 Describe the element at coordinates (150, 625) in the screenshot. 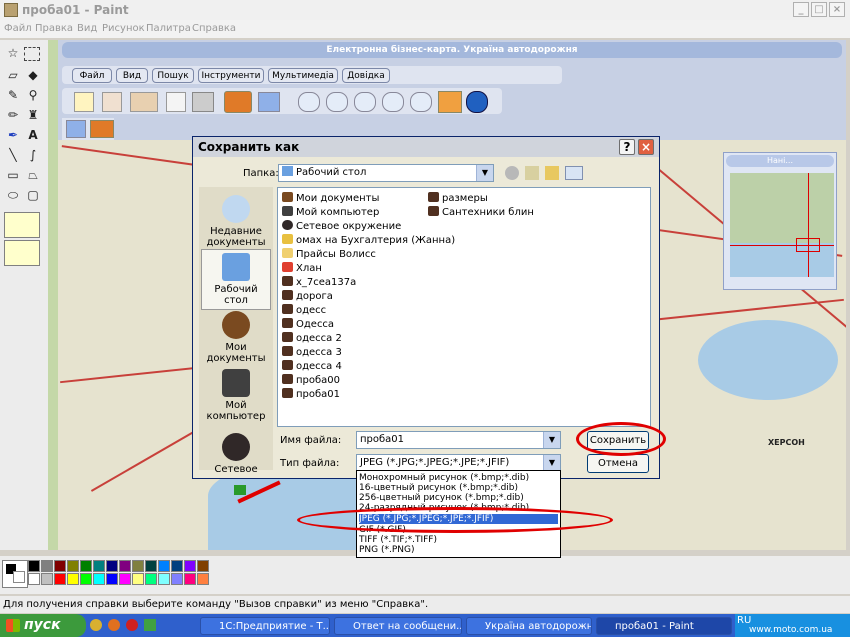

I see `app-quicklaunch-icon` at that location.